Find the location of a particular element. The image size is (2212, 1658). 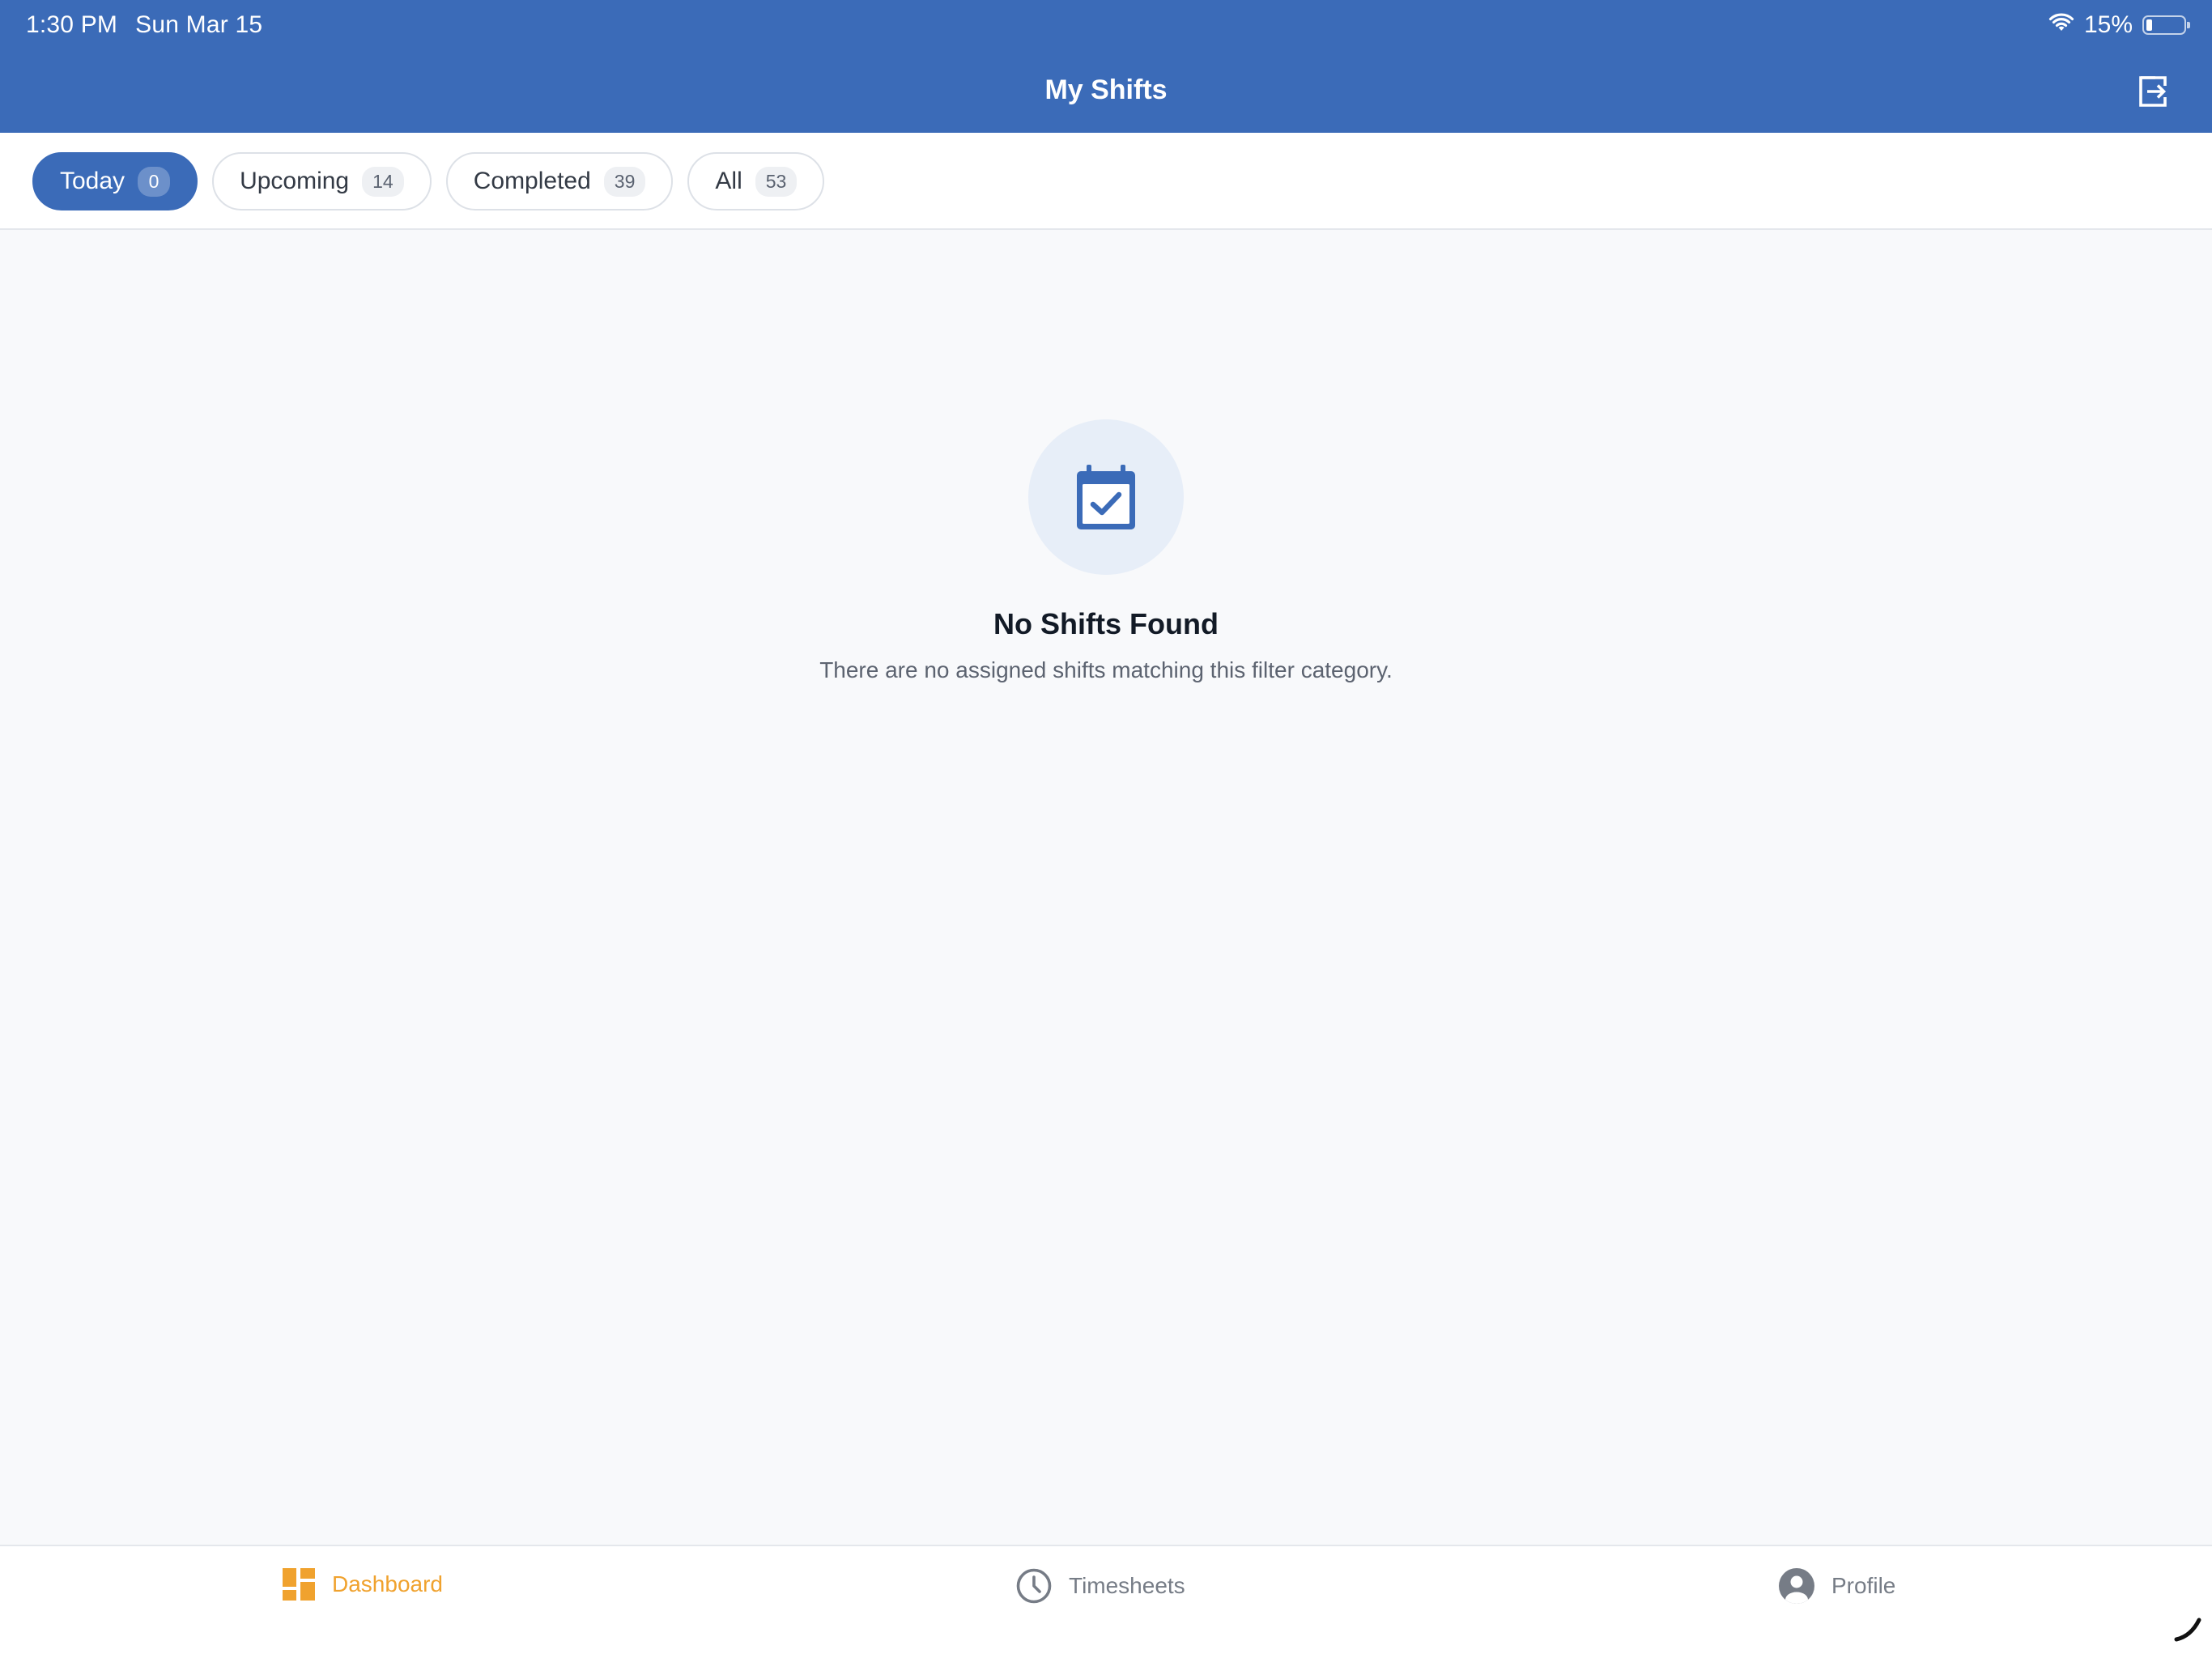

tab-completed: Completed 39 is located at coordinates (560, 181).